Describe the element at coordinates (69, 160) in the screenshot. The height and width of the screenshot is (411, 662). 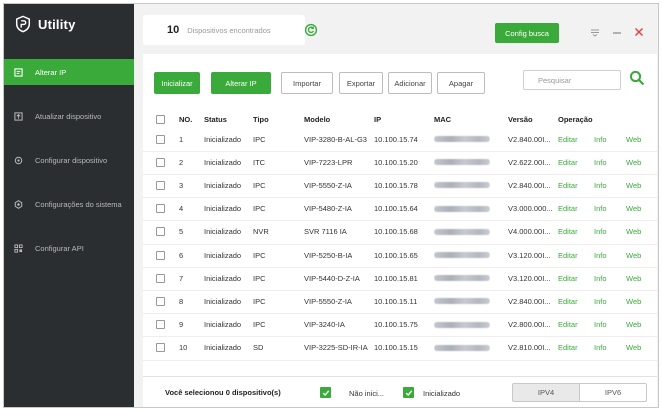
I see `sidebar-item-configurar-dispositivo: Configurar dispositivo` at that location.